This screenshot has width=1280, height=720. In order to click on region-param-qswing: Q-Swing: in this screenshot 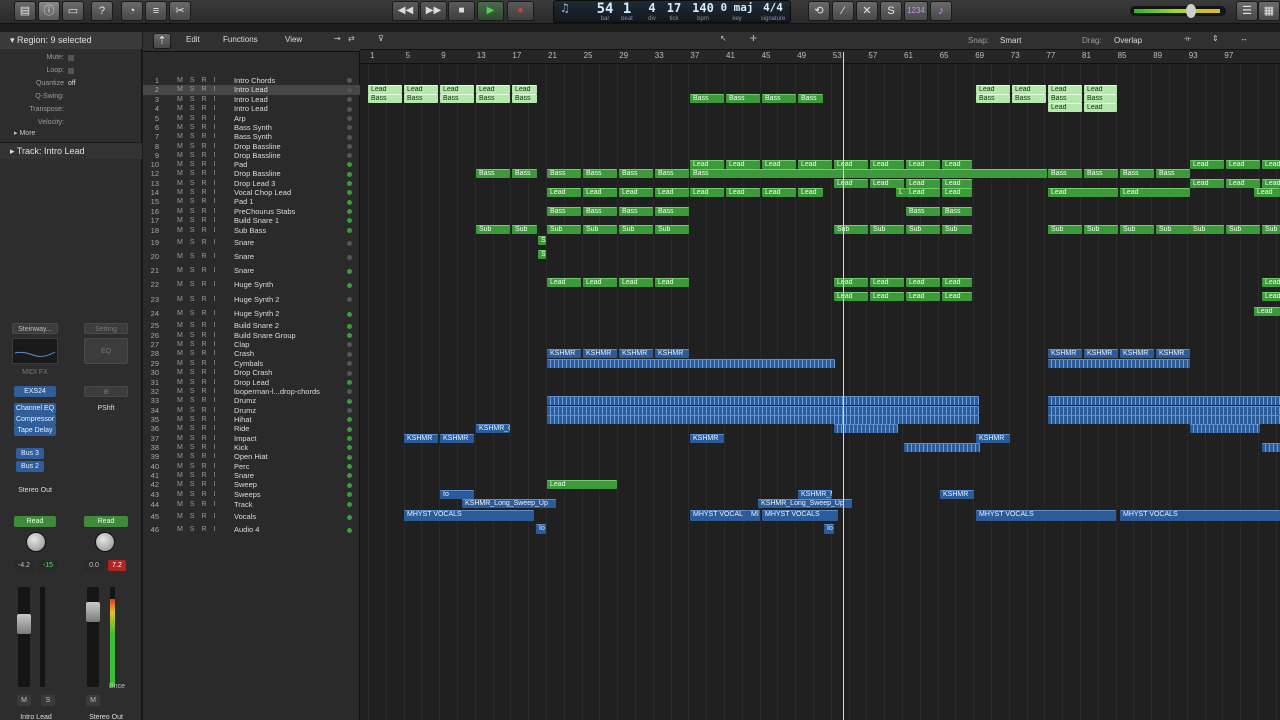, I will do `click(71, 97)`.